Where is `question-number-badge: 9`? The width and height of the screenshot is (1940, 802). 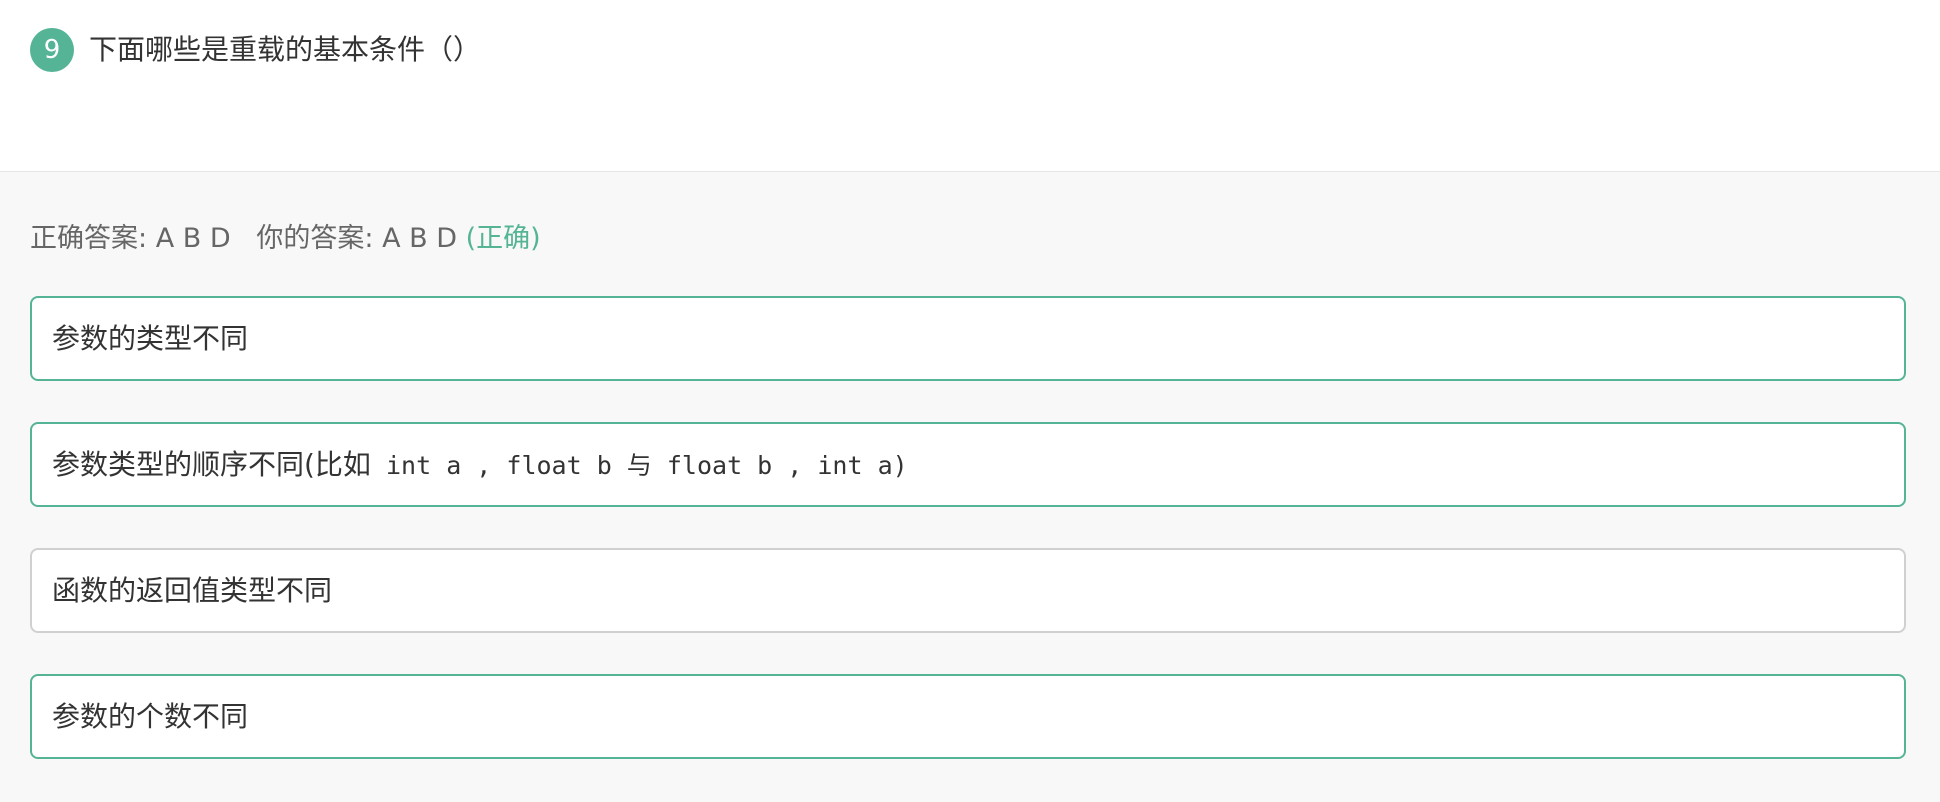 question-number-badge: 9 is located at coordinates (52, 50).